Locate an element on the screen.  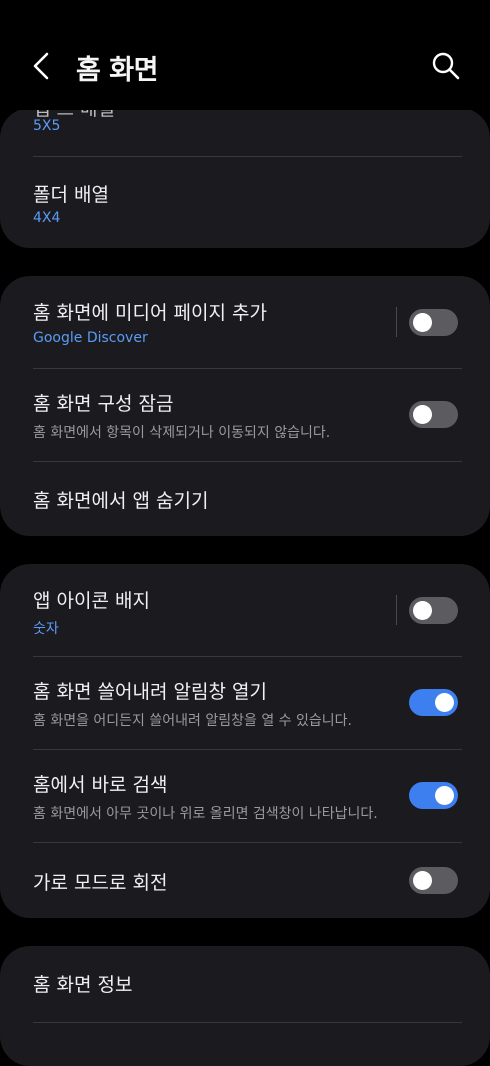
page-title: 홈 화면 is located at coordinates (117, 70).